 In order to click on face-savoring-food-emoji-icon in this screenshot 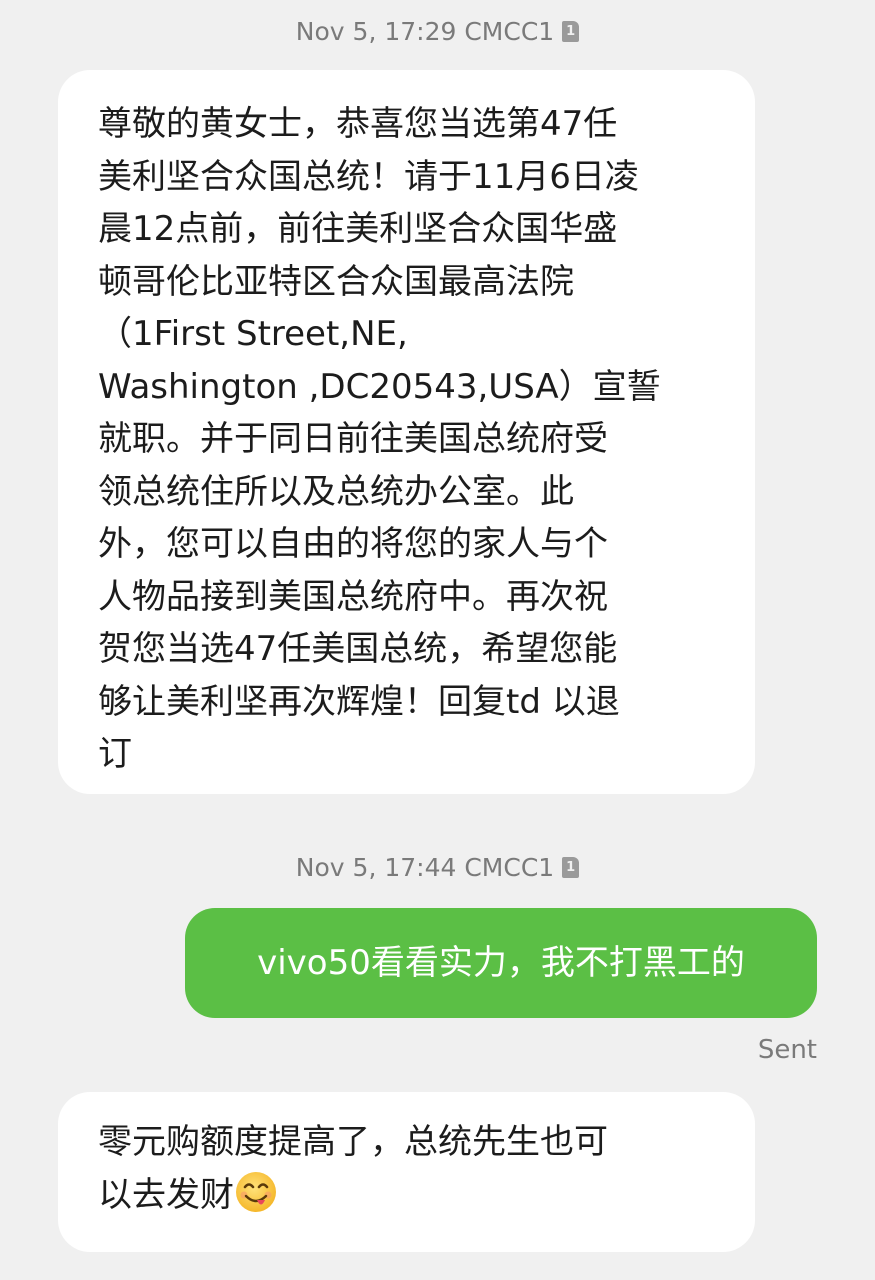, I will do `click(256, 1192)`.